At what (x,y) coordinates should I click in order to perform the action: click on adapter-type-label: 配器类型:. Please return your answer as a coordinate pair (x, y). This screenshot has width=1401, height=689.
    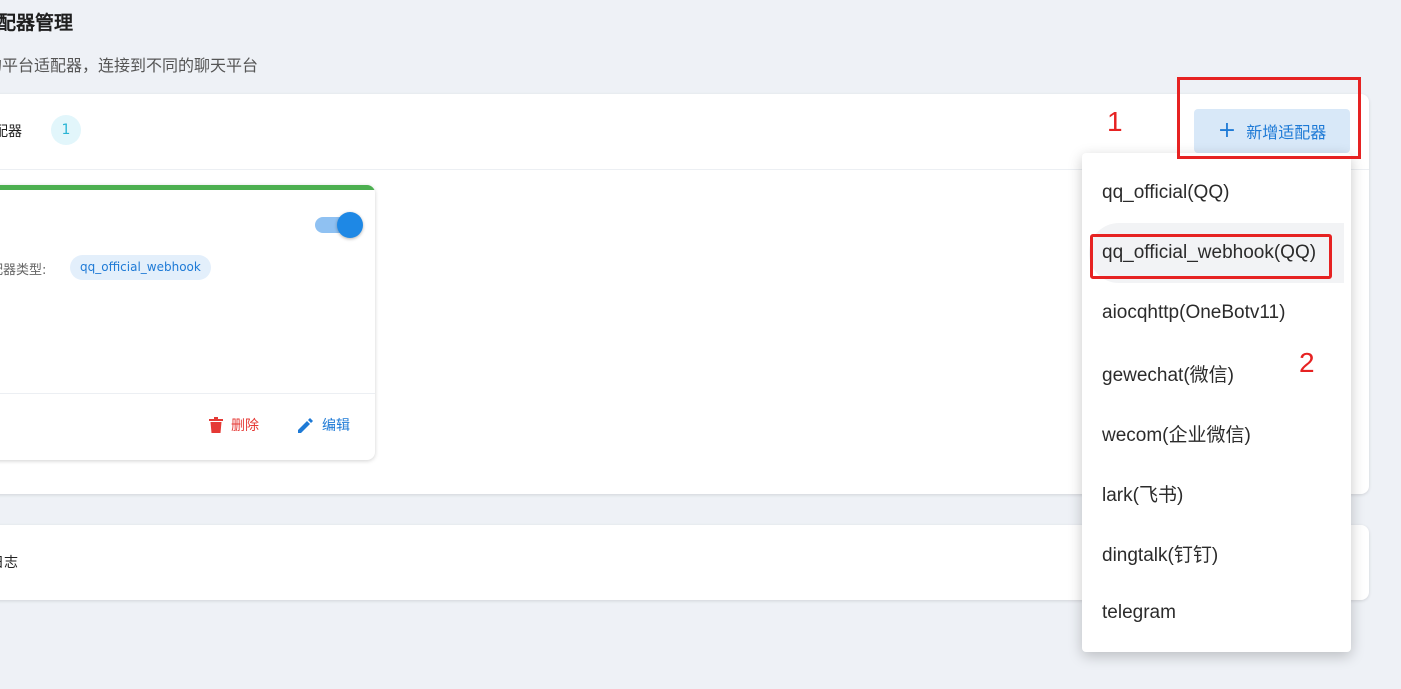
    Looking at the image, I should click on (23, 270).